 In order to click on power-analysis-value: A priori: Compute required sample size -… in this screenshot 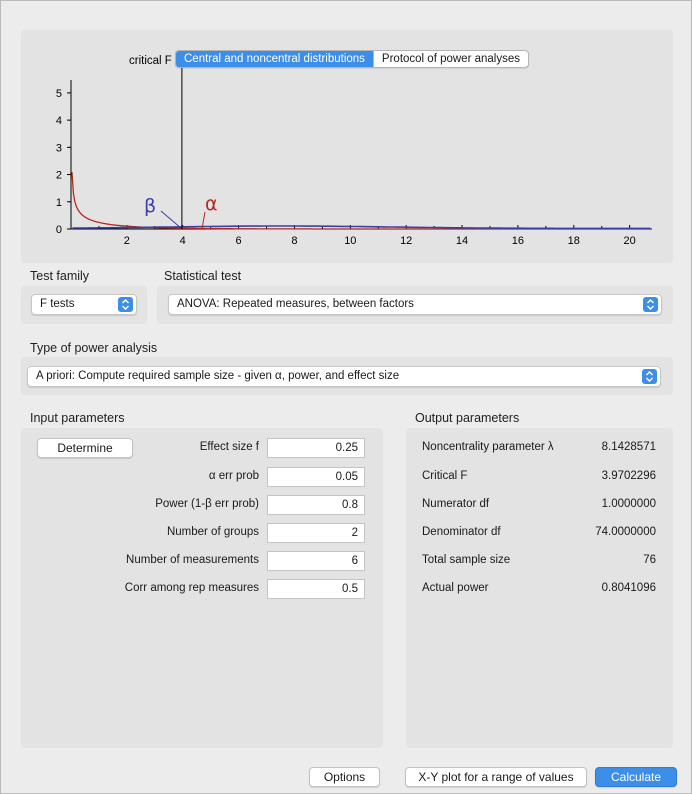, I will do `click(218, 376)`.